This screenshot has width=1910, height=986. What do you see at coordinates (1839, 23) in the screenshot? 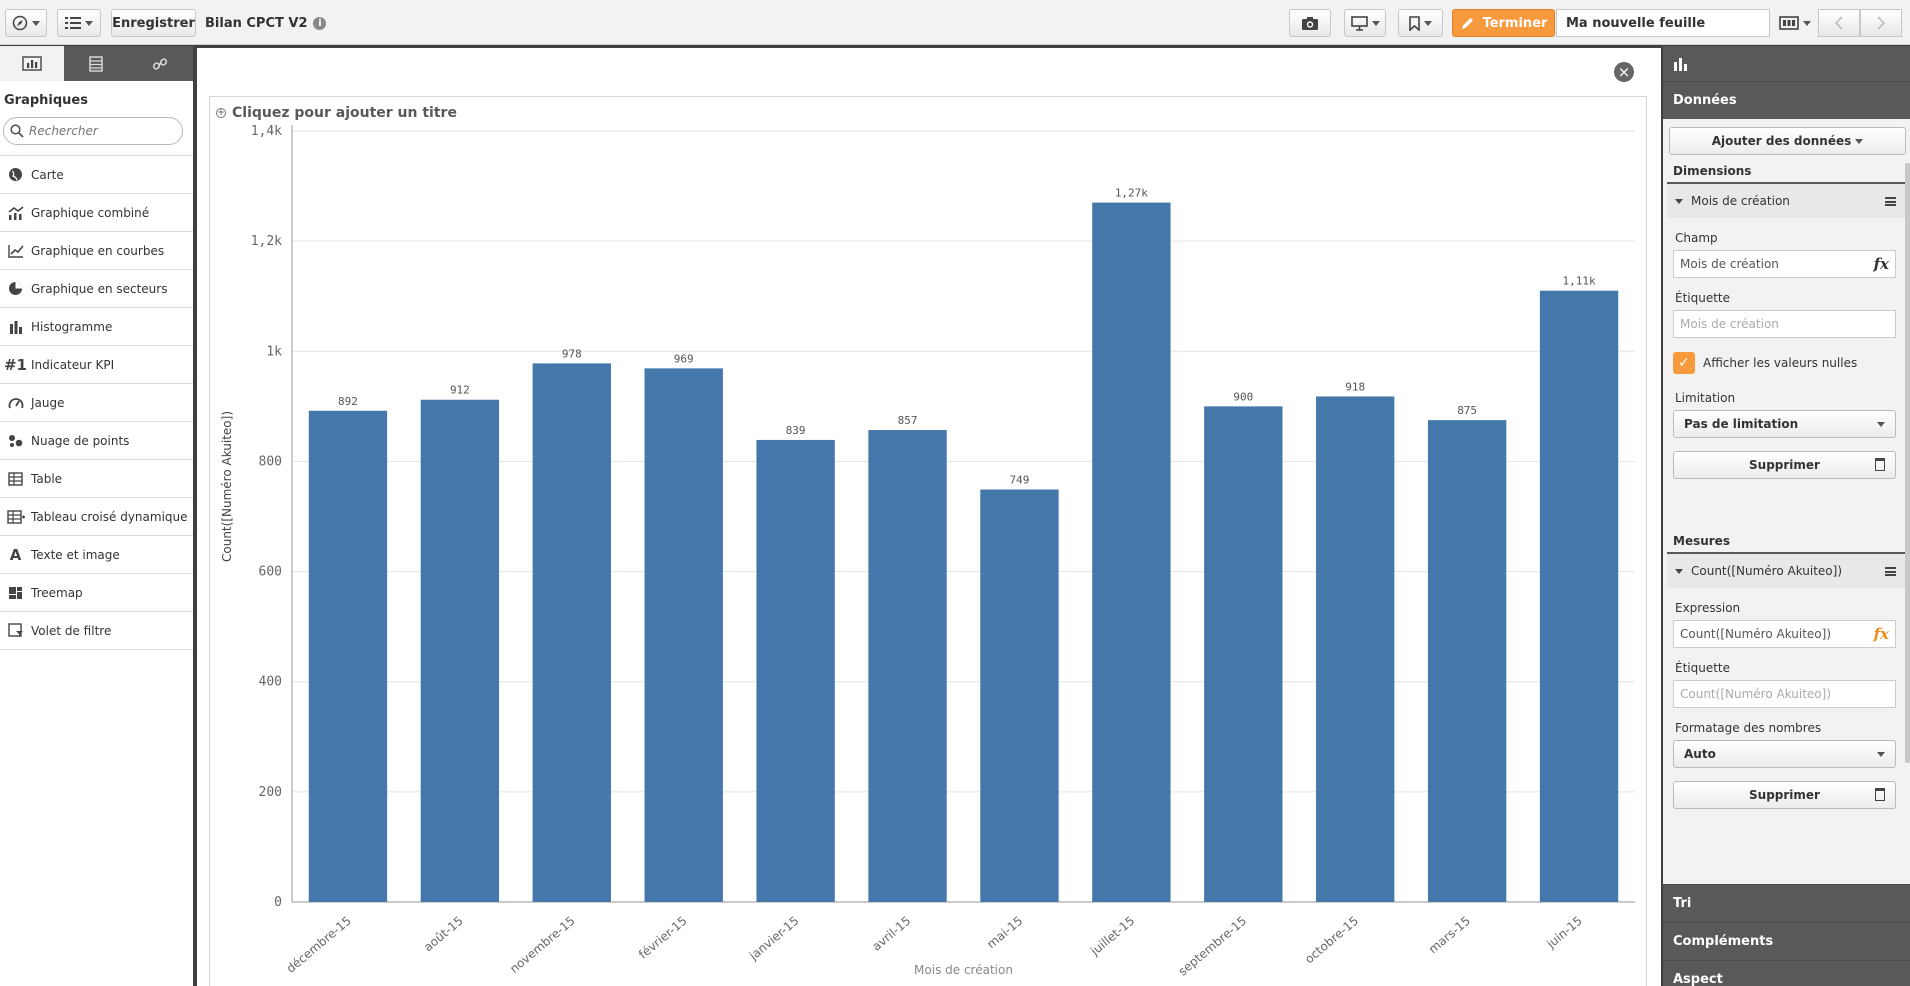
I see `previous-sheet-button` at bounding box center [1839, 23].